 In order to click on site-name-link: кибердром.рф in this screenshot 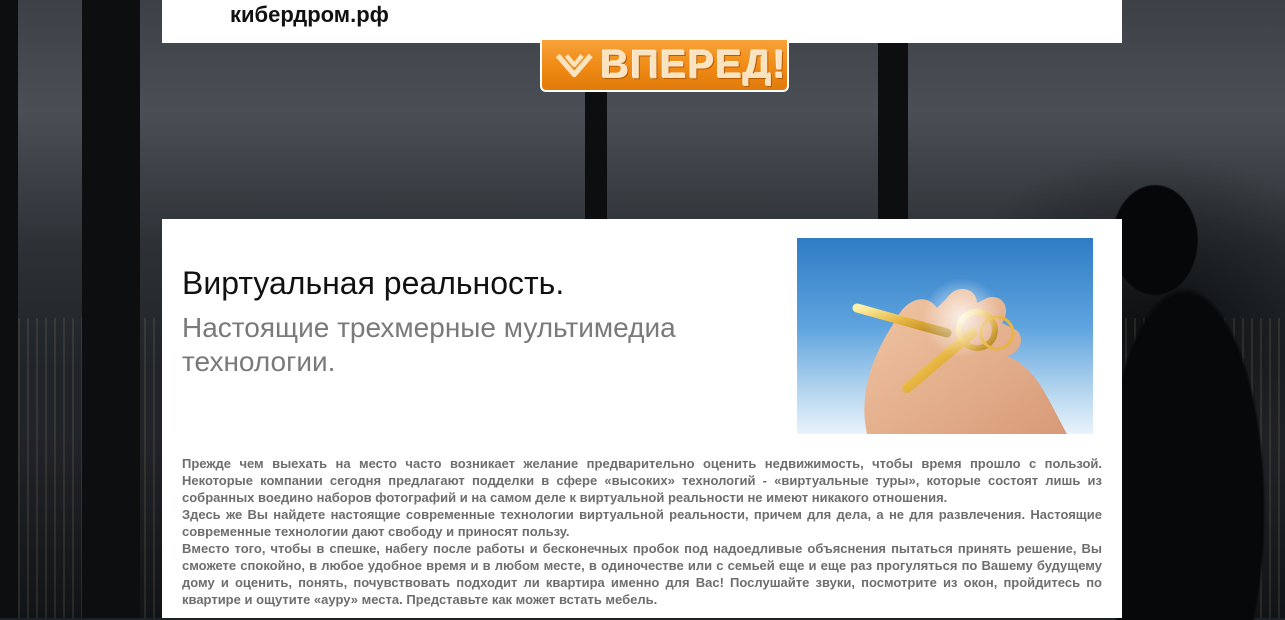, I will do `click(309, 15)`.